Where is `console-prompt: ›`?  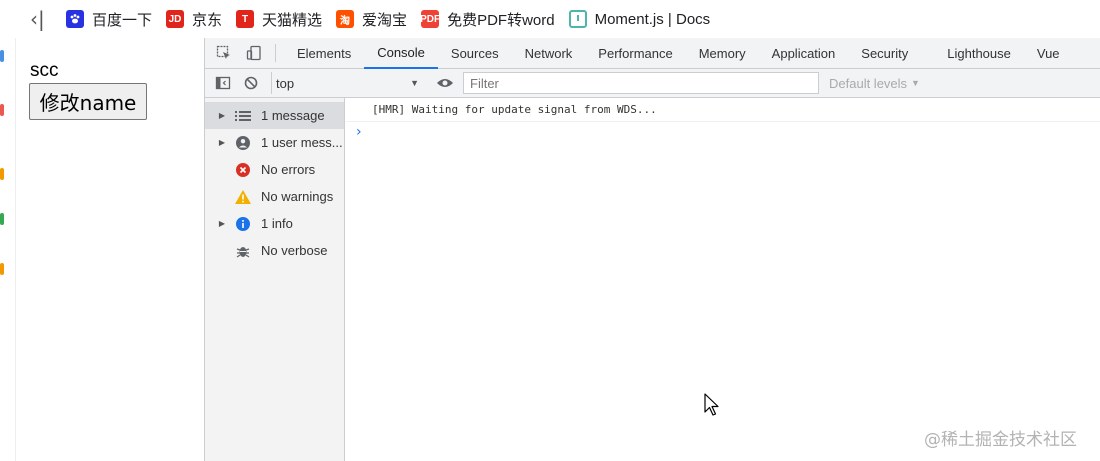
console-prompt: › is located at coordinates (723, 132).